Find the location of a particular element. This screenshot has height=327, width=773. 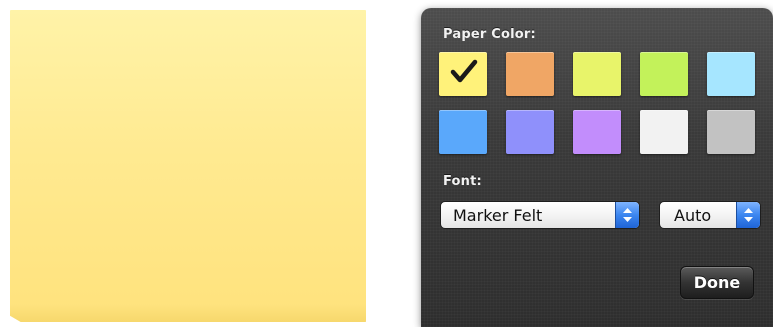

paper-color-label: Paper Color: is located at coordinates (489, 34).